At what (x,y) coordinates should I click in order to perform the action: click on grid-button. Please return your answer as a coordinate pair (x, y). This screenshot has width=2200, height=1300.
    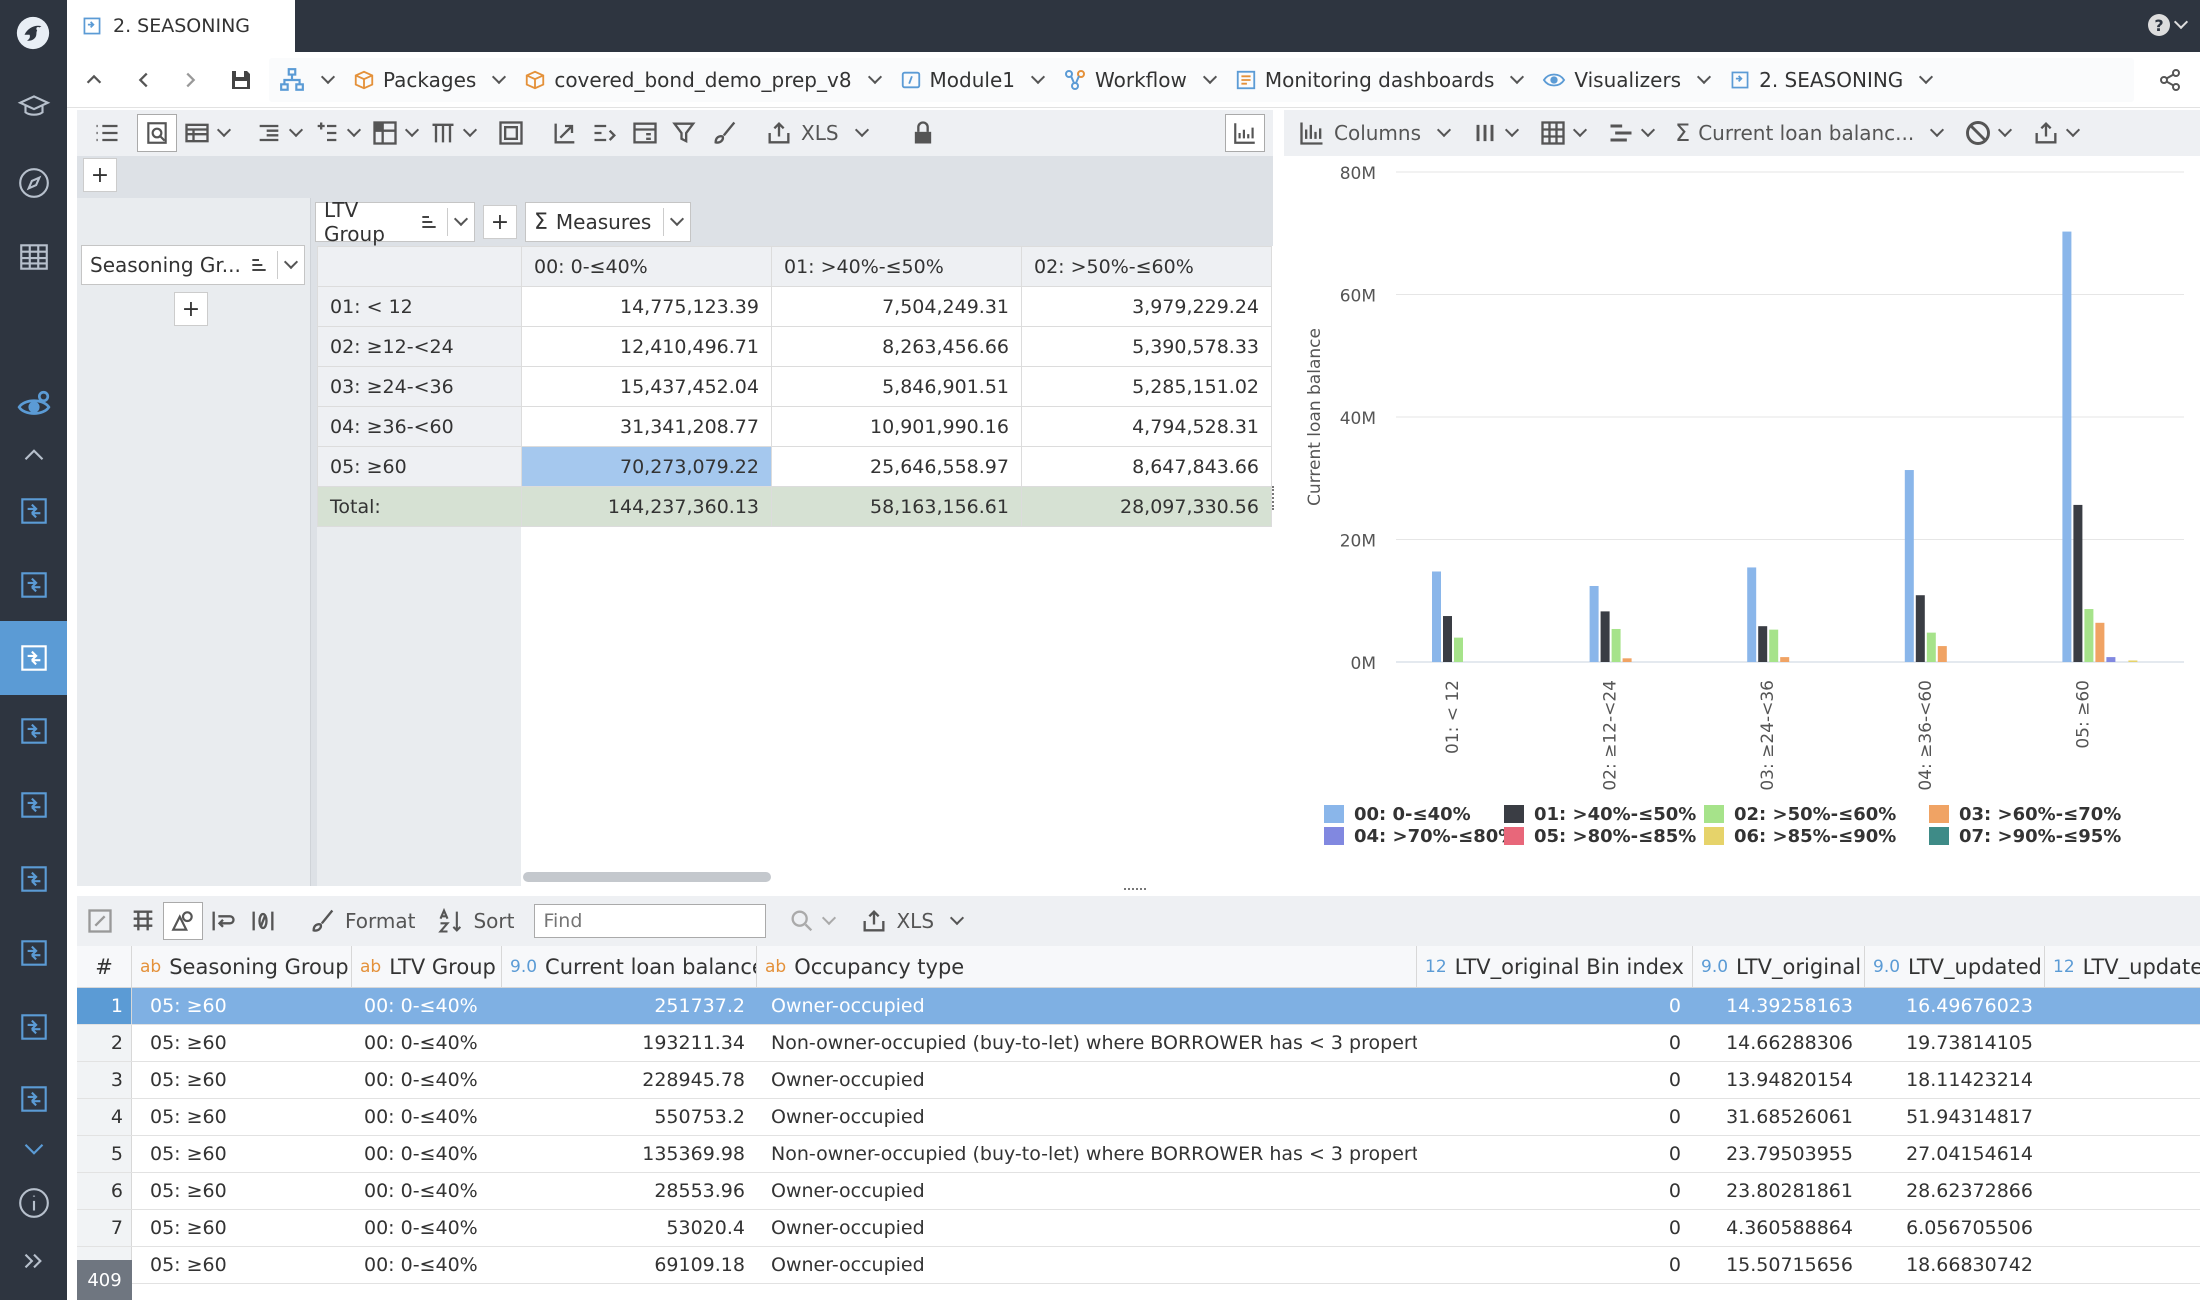
    Looking at the image, I should click on (1562, 133).